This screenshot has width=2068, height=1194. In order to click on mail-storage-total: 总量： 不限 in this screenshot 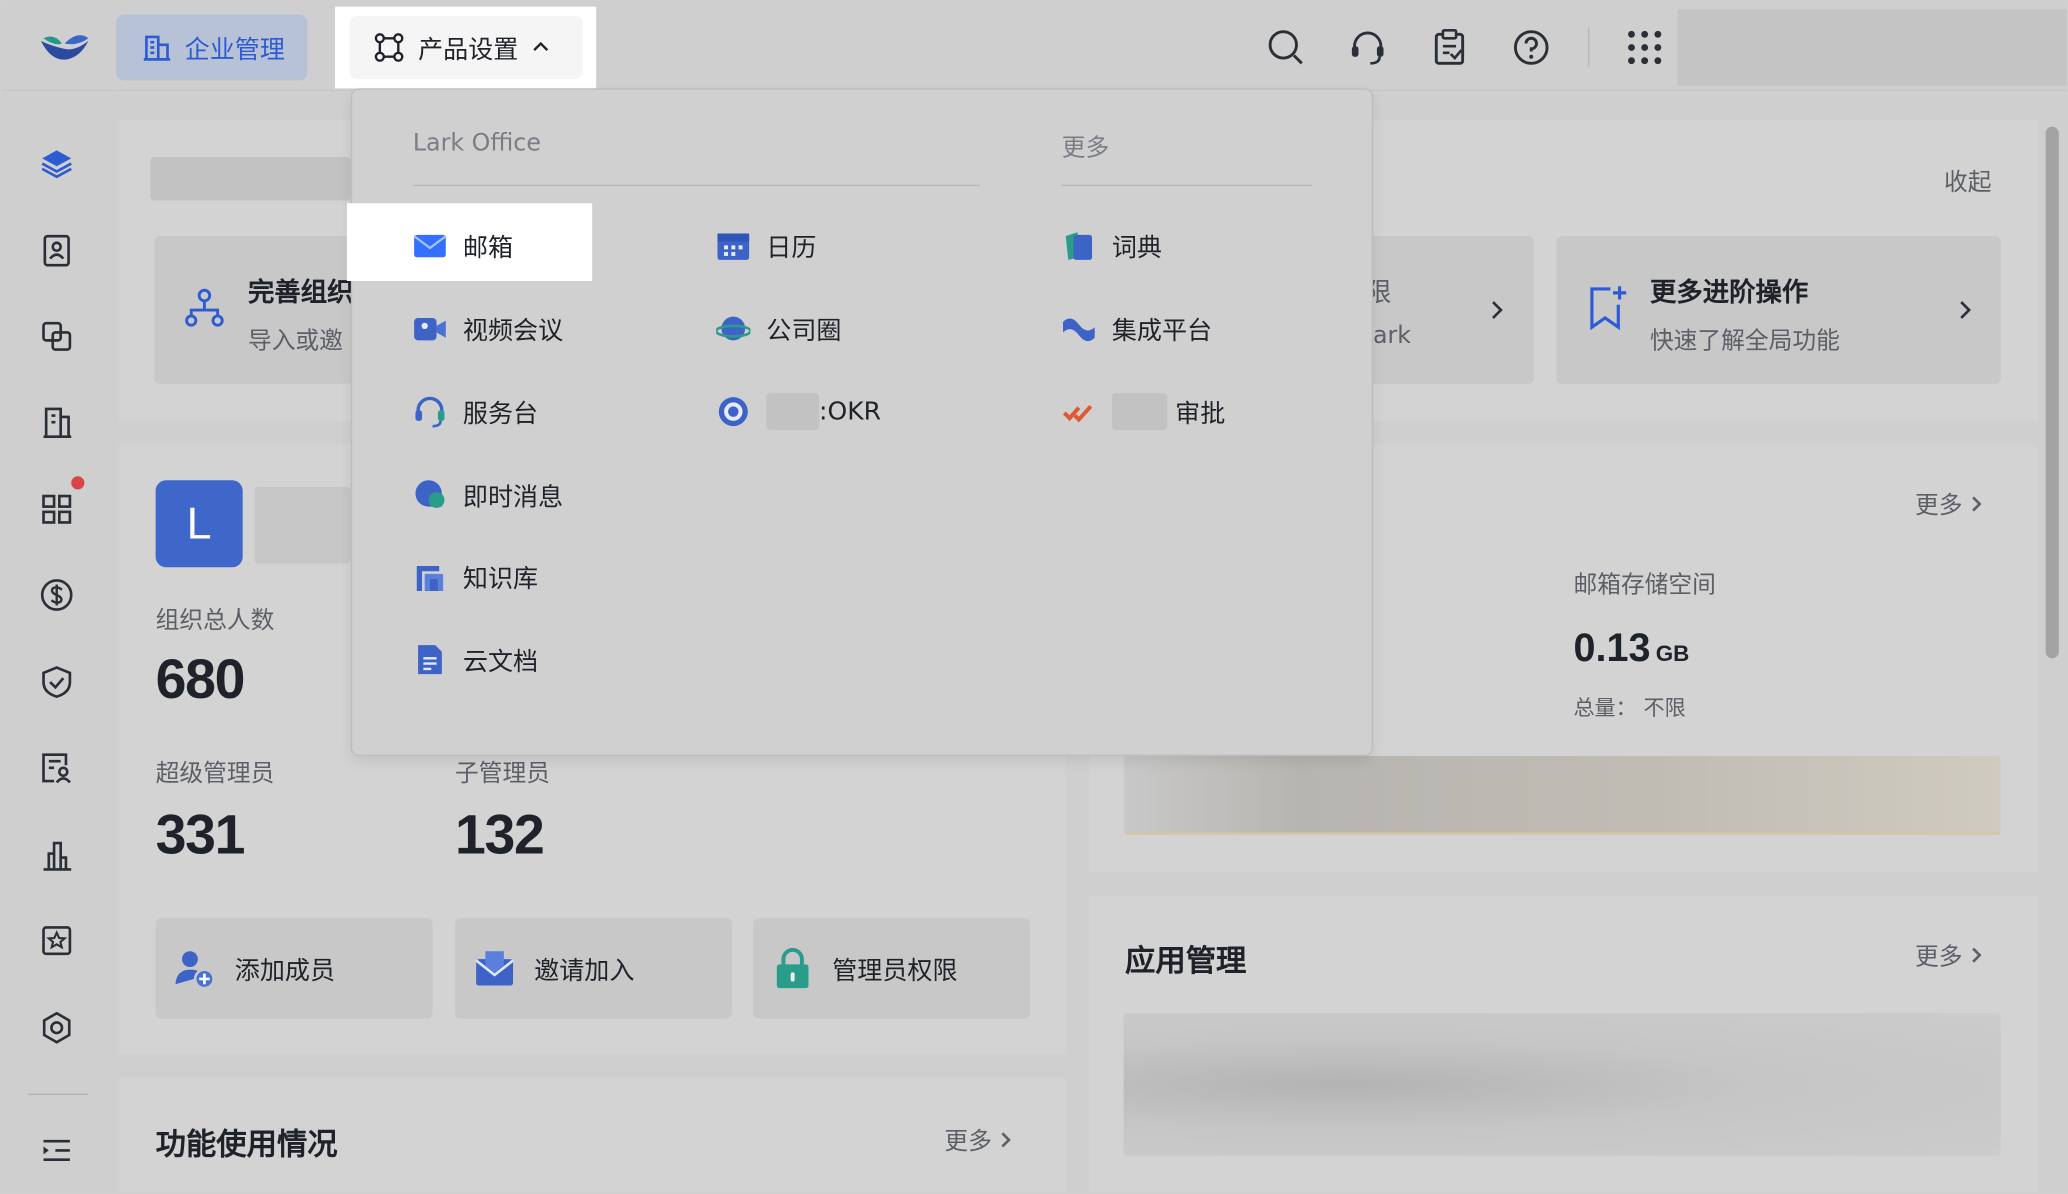, I will do `click(1629, 708)`.